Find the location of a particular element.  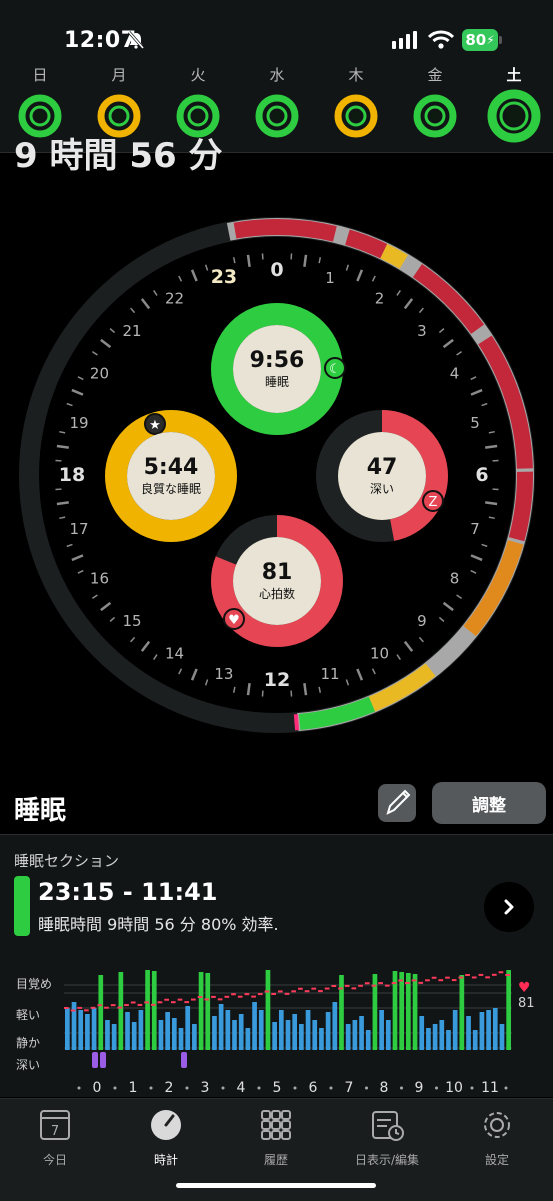

current-time-marker is located at coordinates (296, 722).